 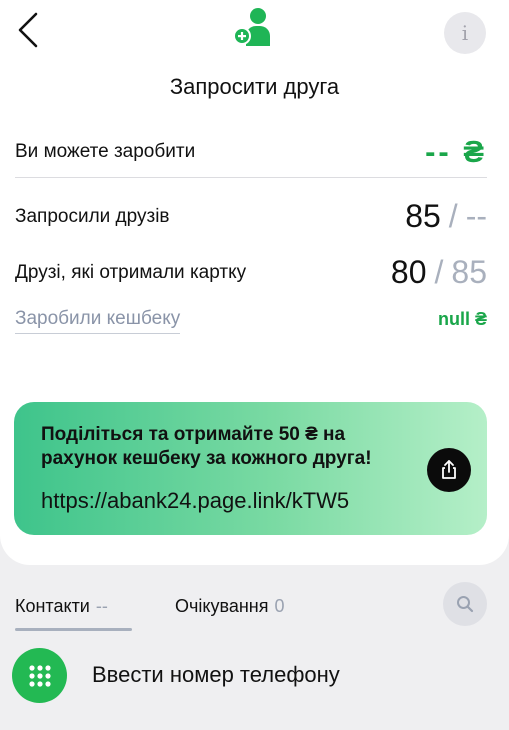 I want to click on info-button: i, so click(x=465, y=33).